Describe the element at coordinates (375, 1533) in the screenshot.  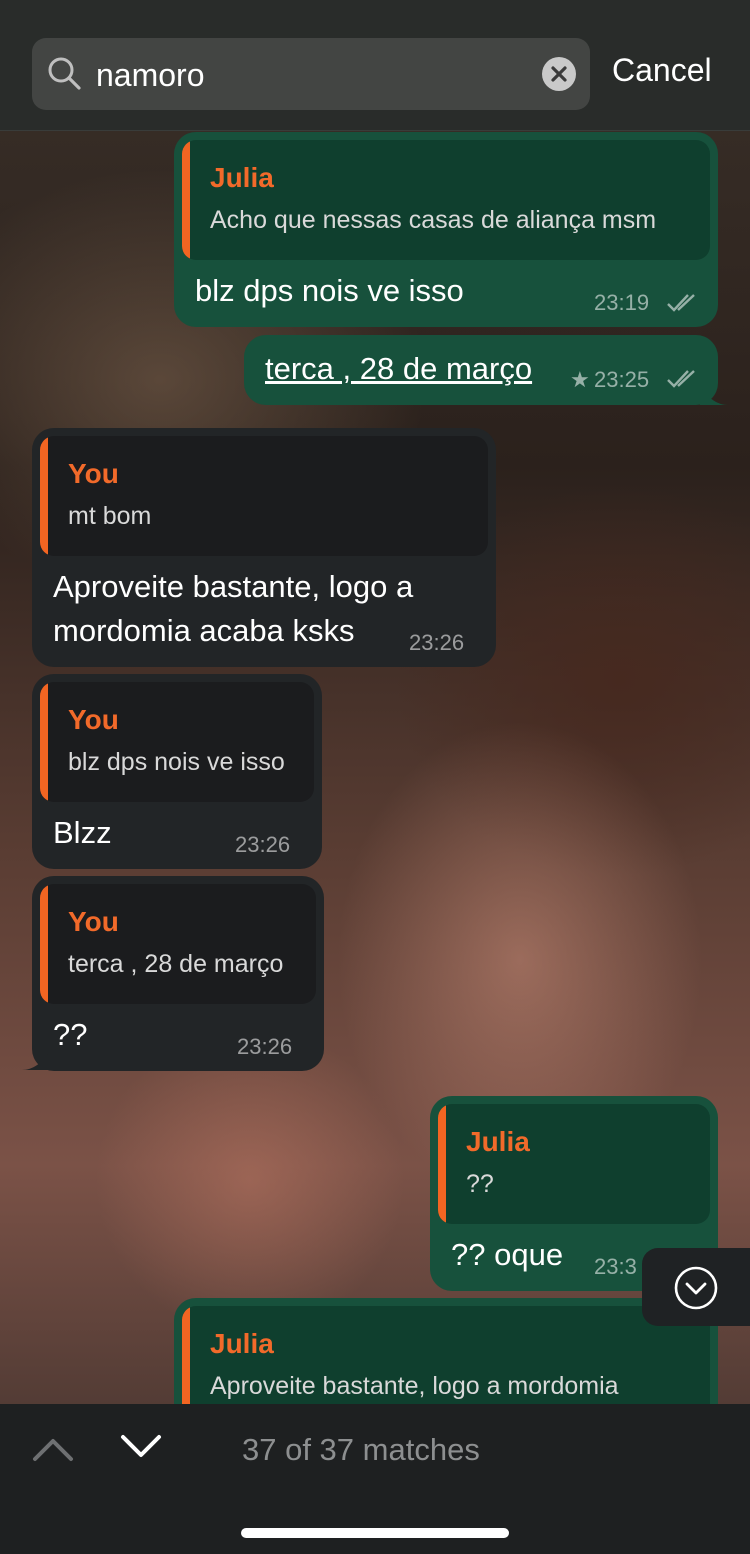
I see `home-indicator` at that location.